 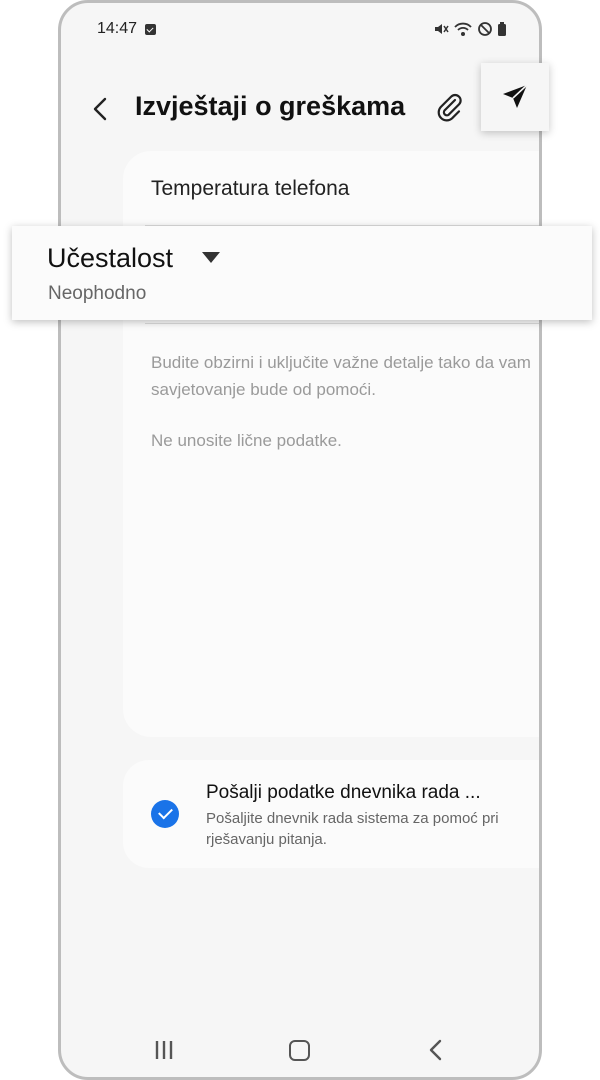 I want to click on frequency-dropdown: Učestalost Neophodno, so click(x=302, y=273).